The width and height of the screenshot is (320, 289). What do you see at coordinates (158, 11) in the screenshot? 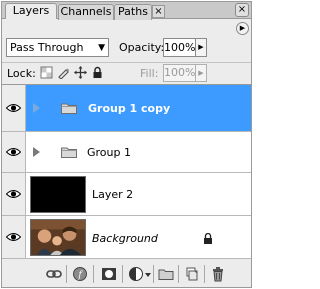
I see `tab-close-icon: ×` at bounding box center [158, 11].